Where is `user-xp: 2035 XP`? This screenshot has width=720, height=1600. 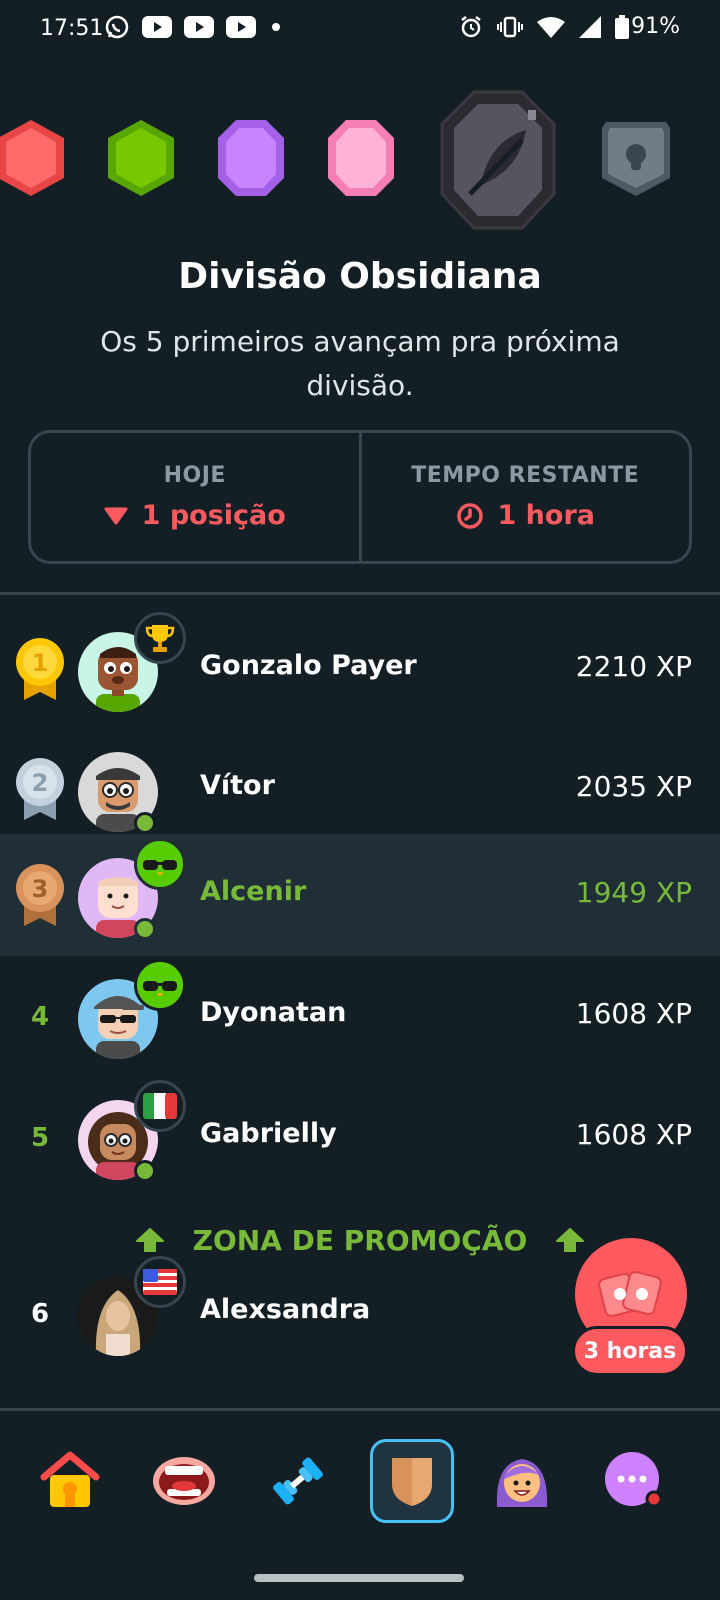
user-xp: 2035 XP is located at coordinates (633, 786).